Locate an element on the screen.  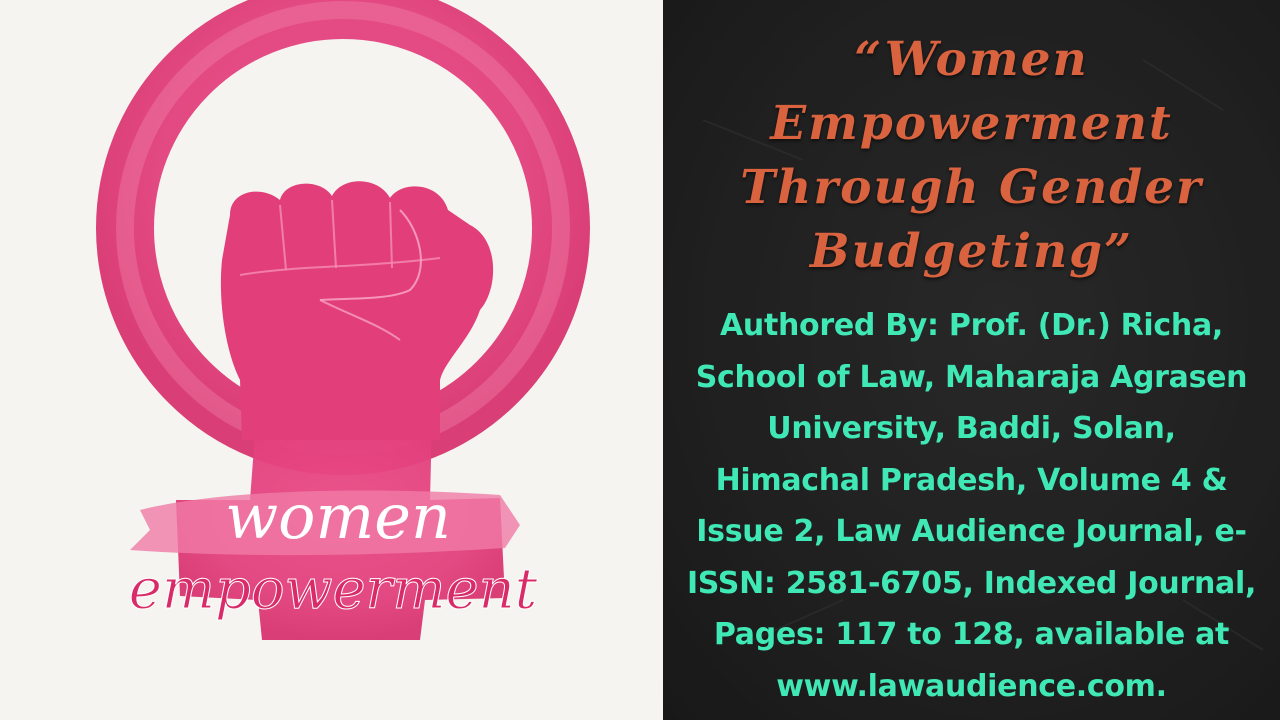
title-line: Budgeting” is located at coordinates (971, 251).